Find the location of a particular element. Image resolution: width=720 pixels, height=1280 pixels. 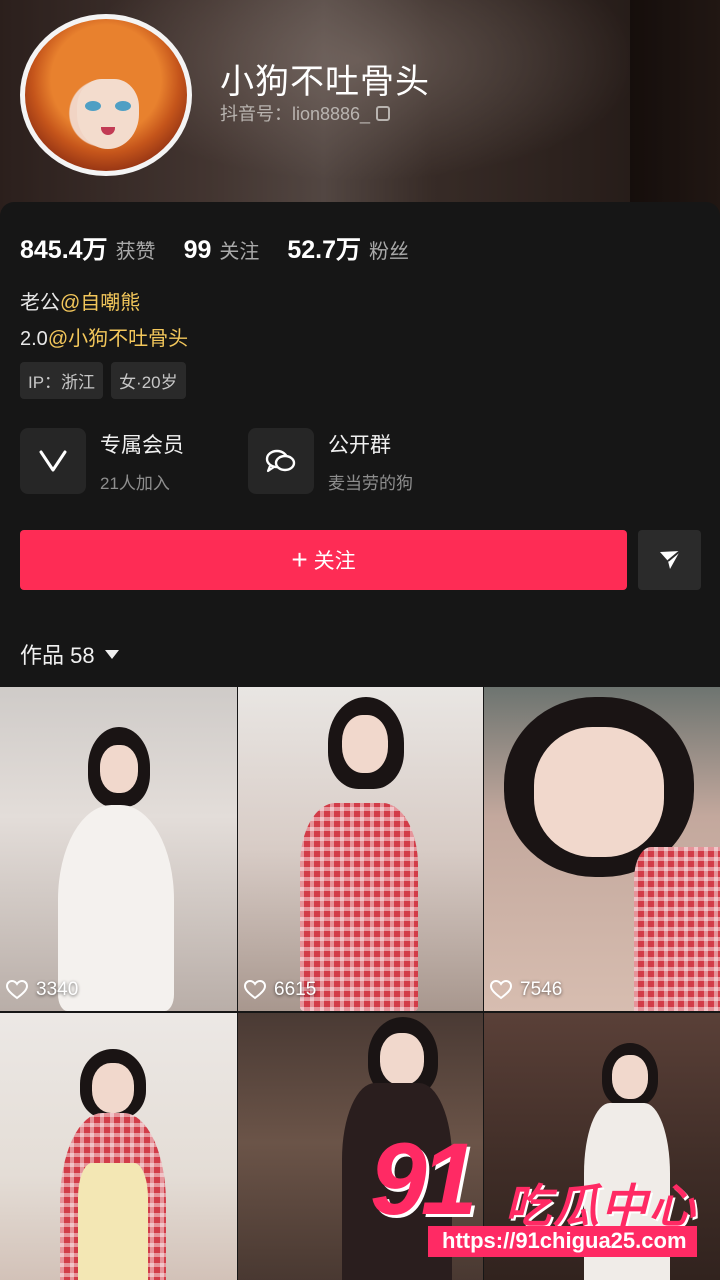

avatar is located at coordinates (106, 95).